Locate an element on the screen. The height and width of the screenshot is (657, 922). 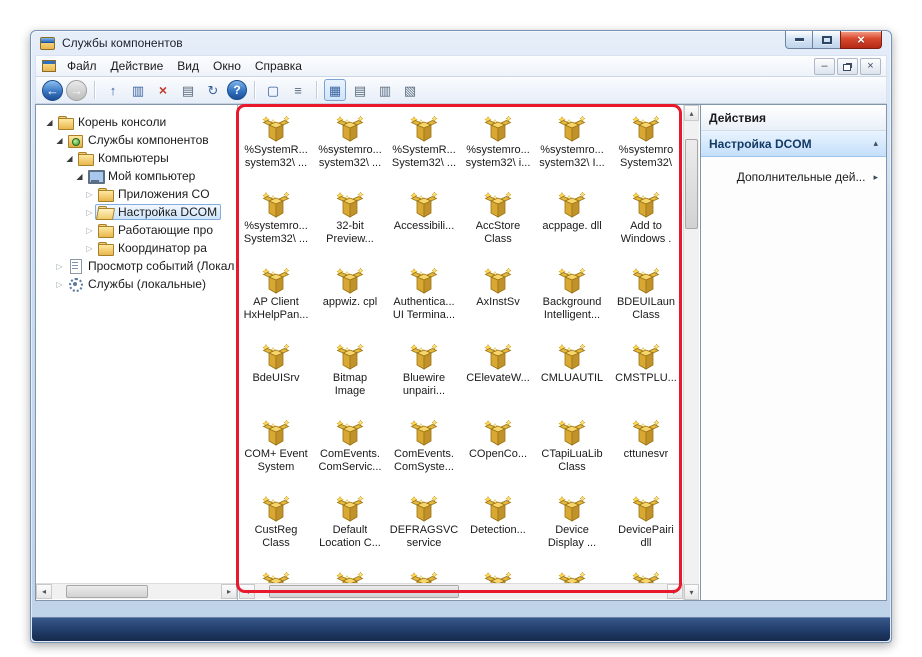
tree-scrollbar-track is located at coordinates (136, 591).